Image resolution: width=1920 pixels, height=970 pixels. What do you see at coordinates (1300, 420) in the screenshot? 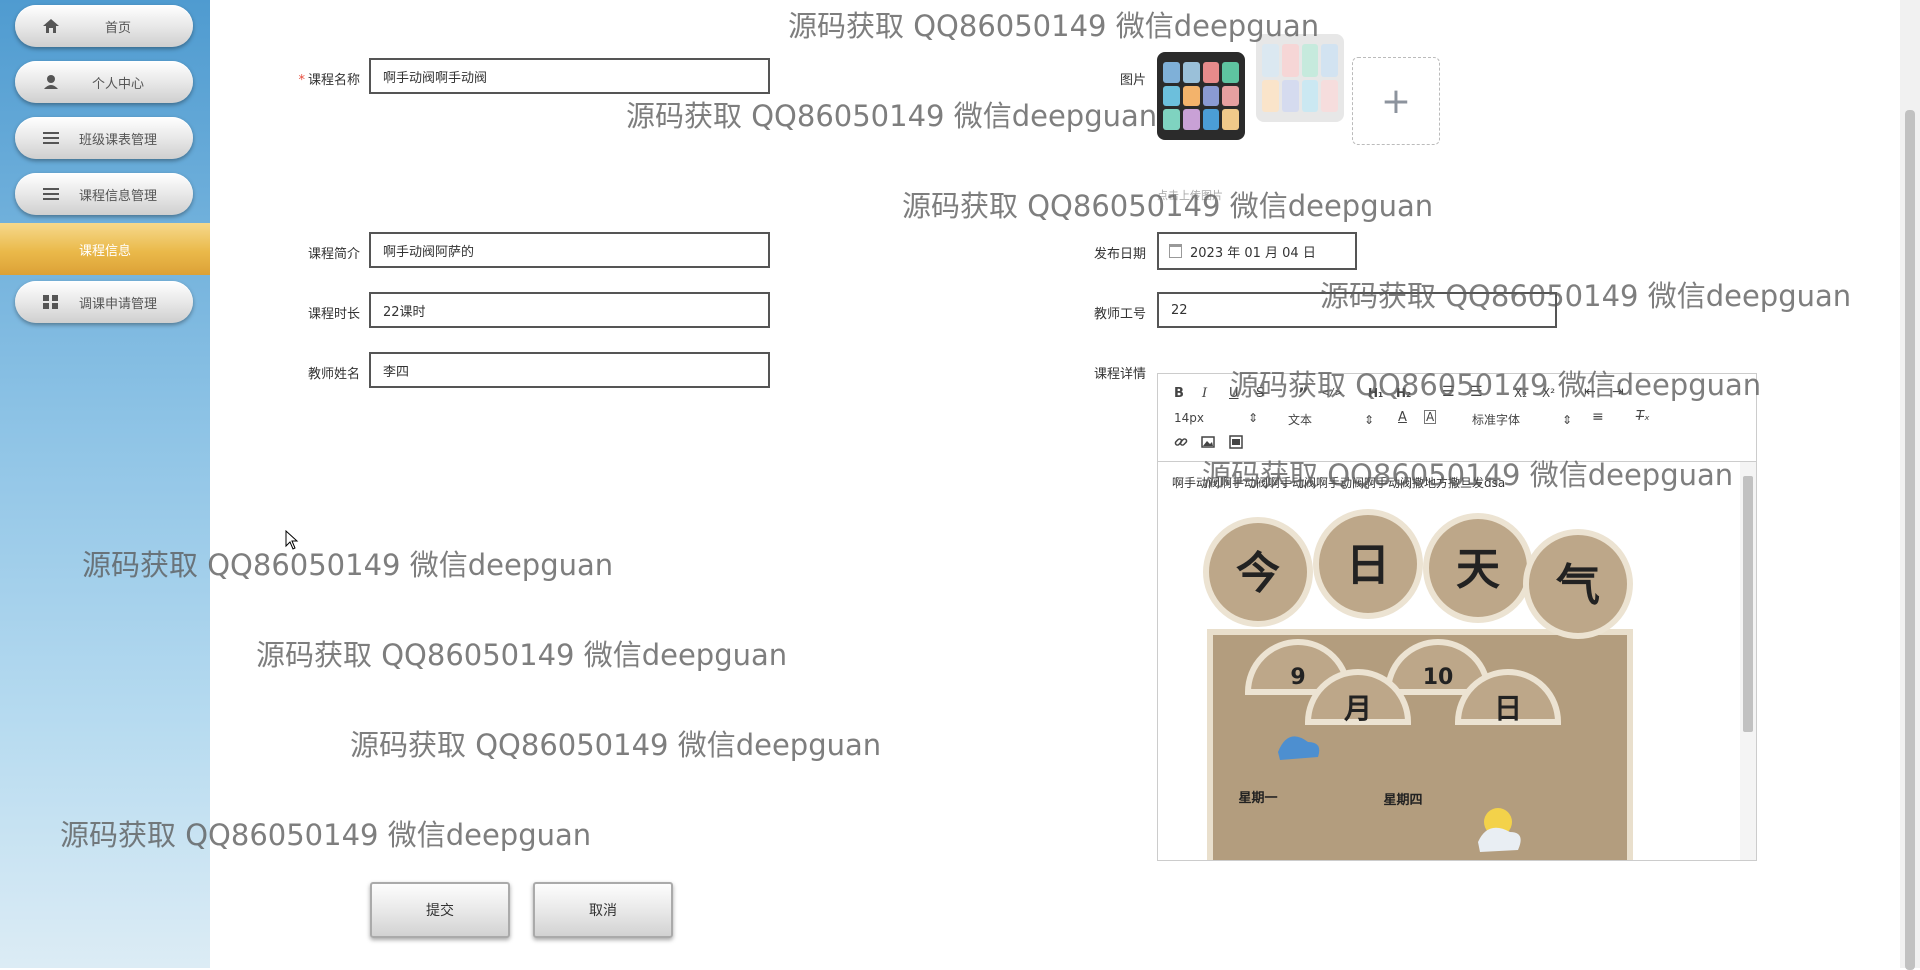
I see `text-style-value: 文本` at bounding box center [1300, 420].